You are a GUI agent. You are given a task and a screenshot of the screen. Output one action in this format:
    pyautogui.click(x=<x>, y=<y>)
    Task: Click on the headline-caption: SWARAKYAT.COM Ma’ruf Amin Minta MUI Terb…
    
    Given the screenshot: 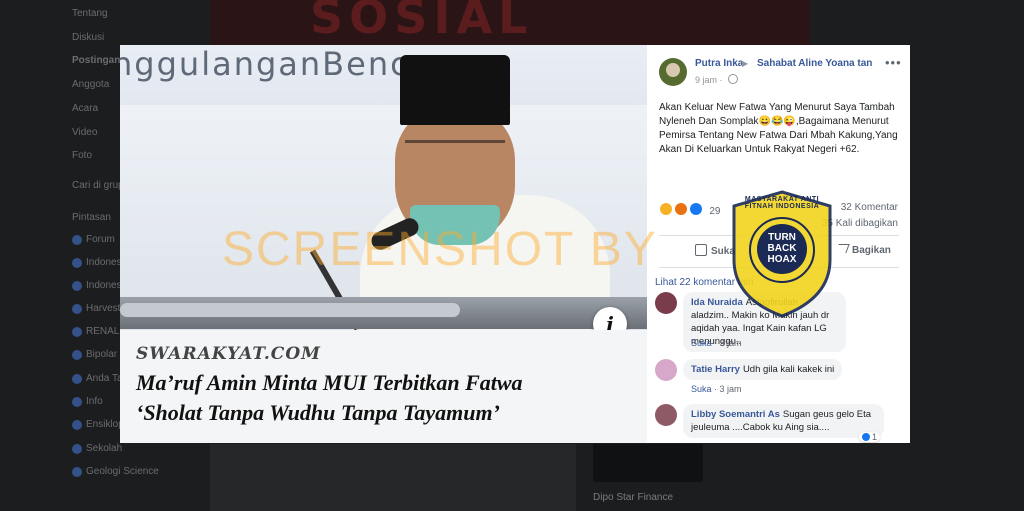 What is the action you would take?
    pyautogui.click(x=383, y=386)
    